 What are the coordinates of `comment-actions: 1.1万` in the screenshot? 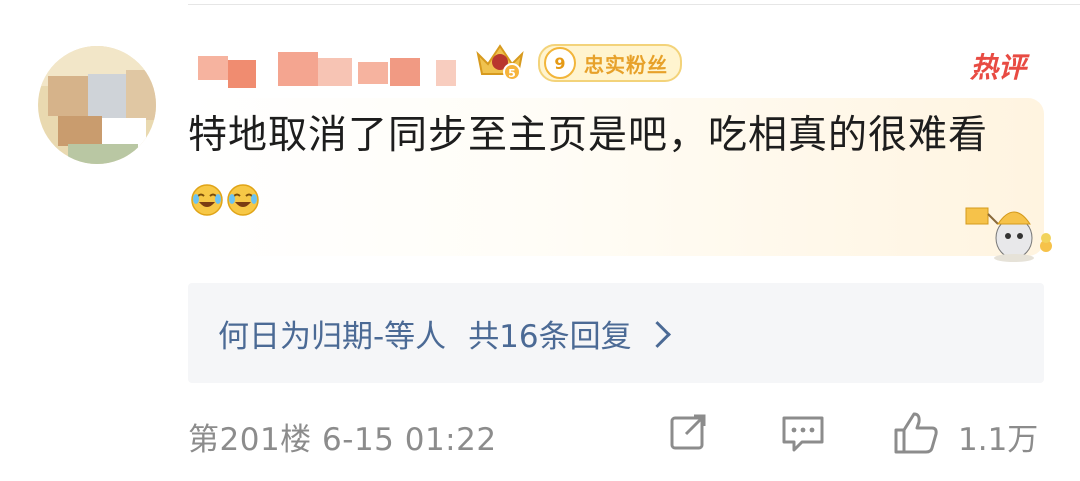 It's located at (855, 435).